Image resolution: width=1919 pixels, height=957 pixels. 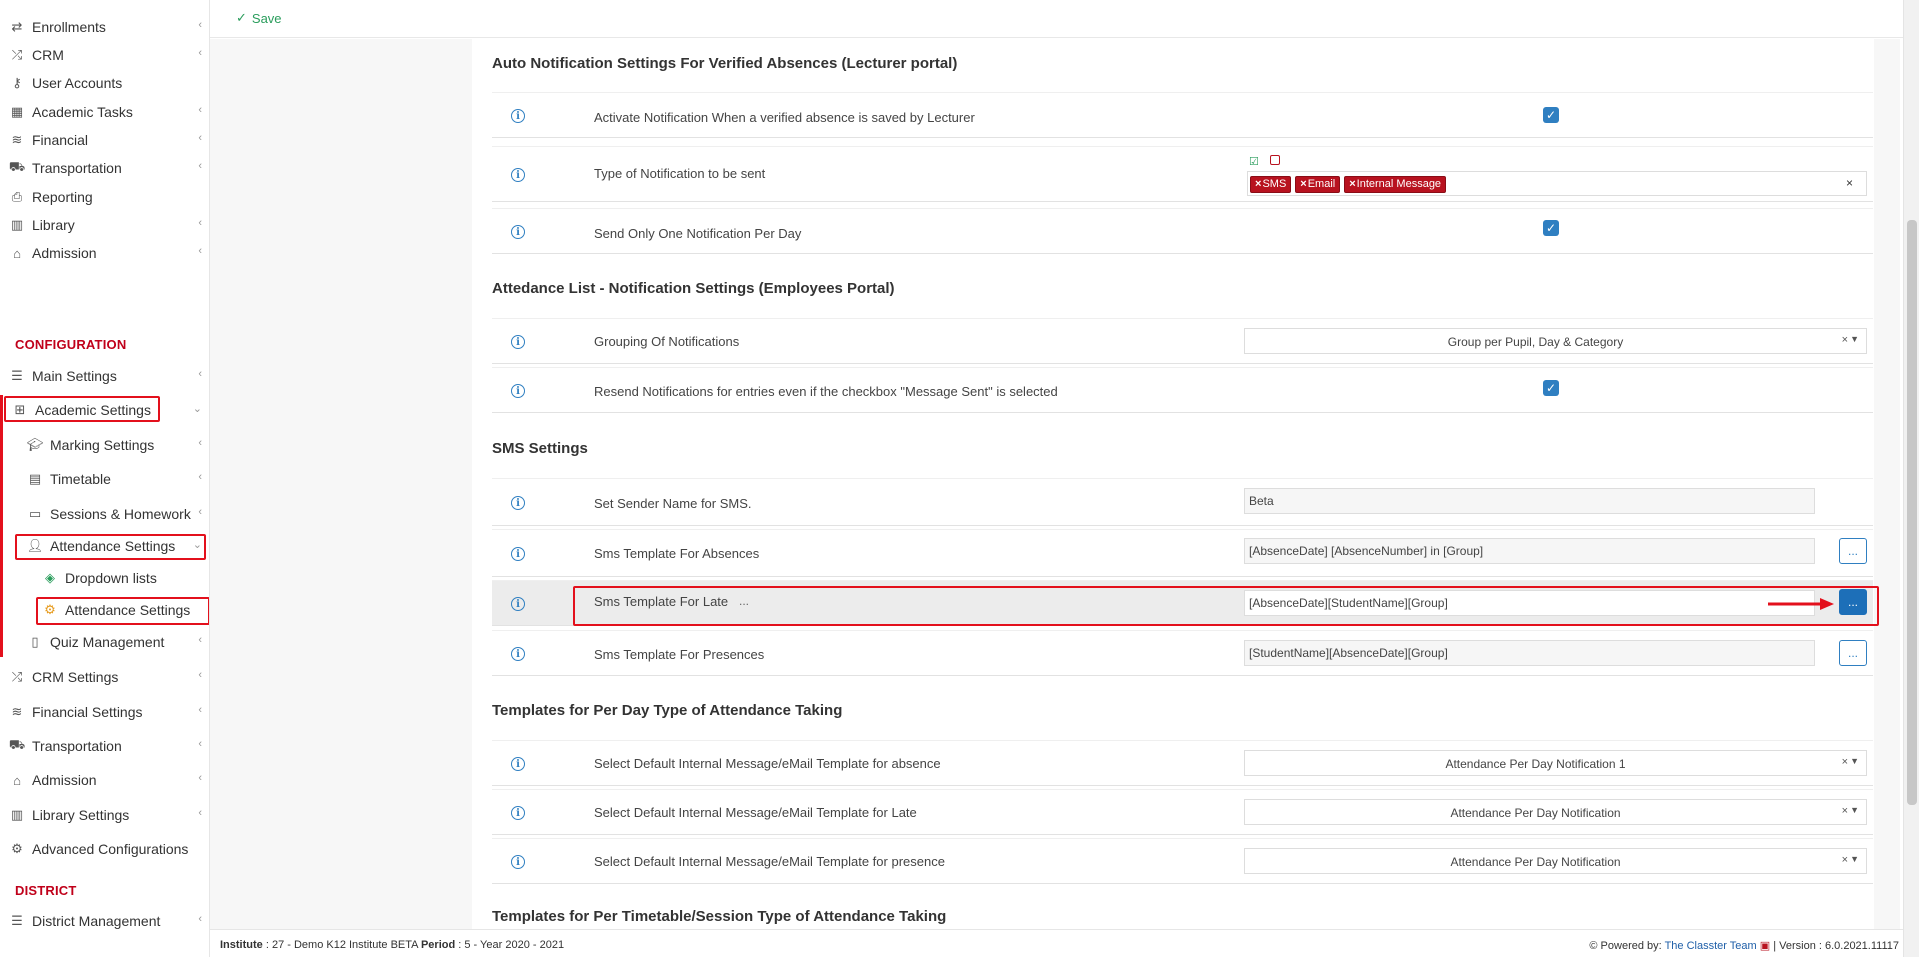 I want to click on sidebar-item-quiz-management: ▯ Quiz Management ‹, so click(x=104, y=642).